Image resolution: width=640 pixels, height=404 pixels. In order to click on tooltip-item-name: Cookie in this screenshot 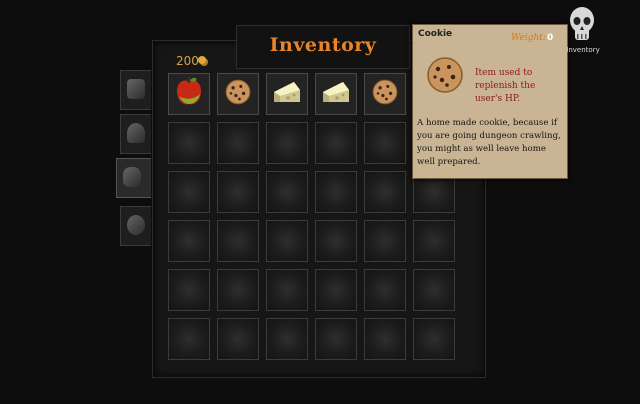, I will do `click(435, 34)`.